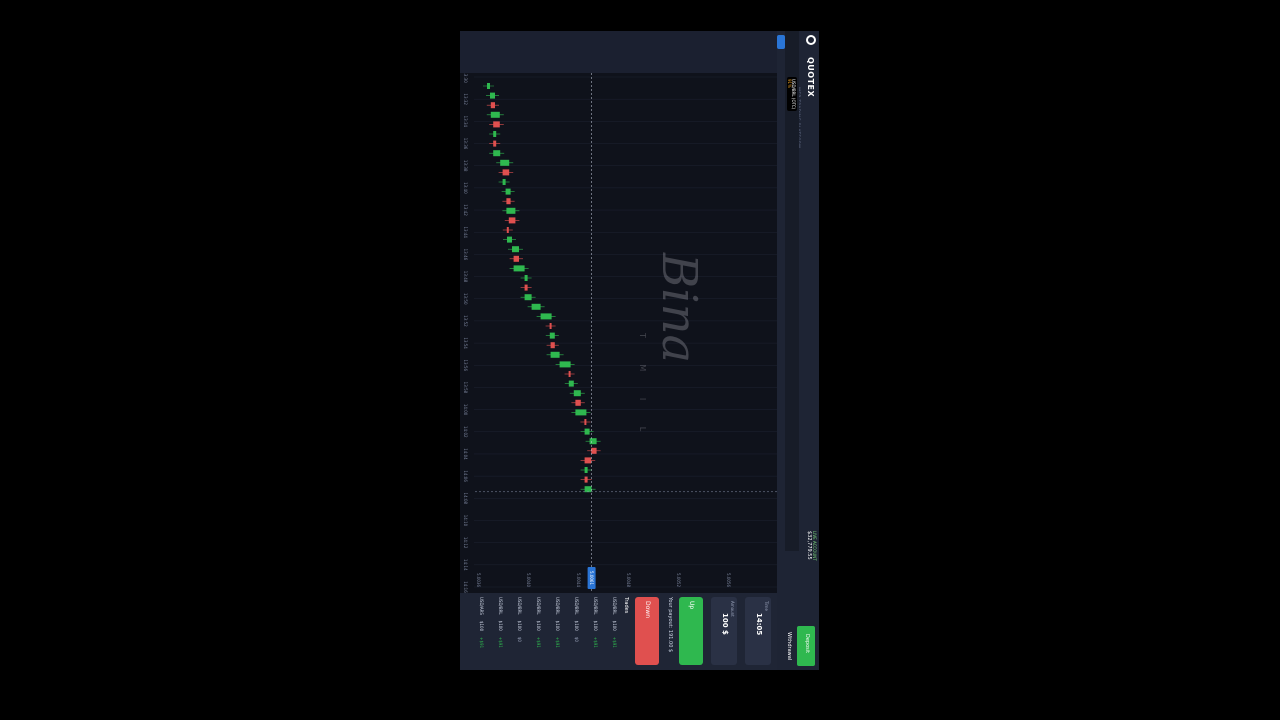  Describe the element at coordinates (465, 543) in the screenshot. I see `time-tick-label: 14:12` at that location.